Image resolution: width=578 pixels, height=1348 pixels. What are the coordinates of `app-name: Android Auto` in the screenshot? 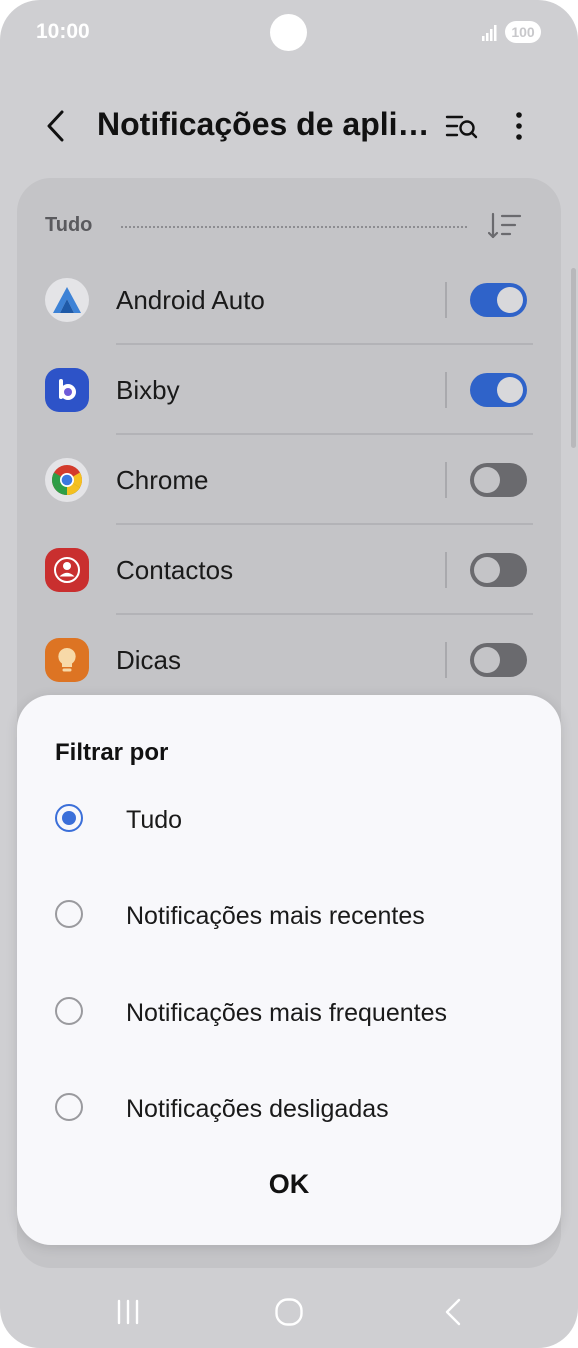 It's located at (190, 300).